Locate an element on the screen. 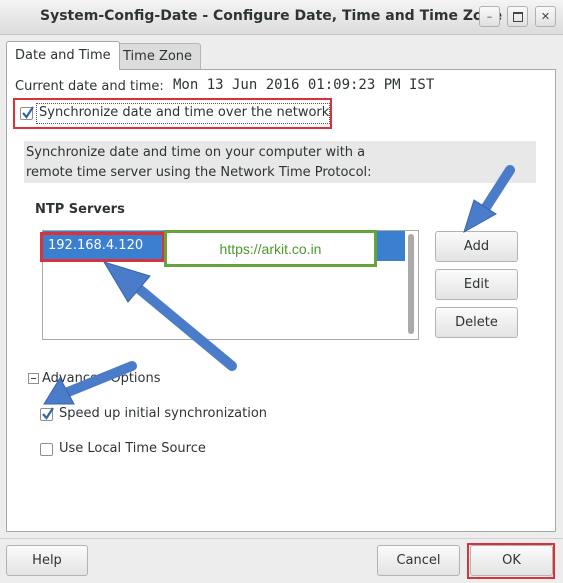  watermark-url: https://arkit.co.in is located at coordinates (270, 248).